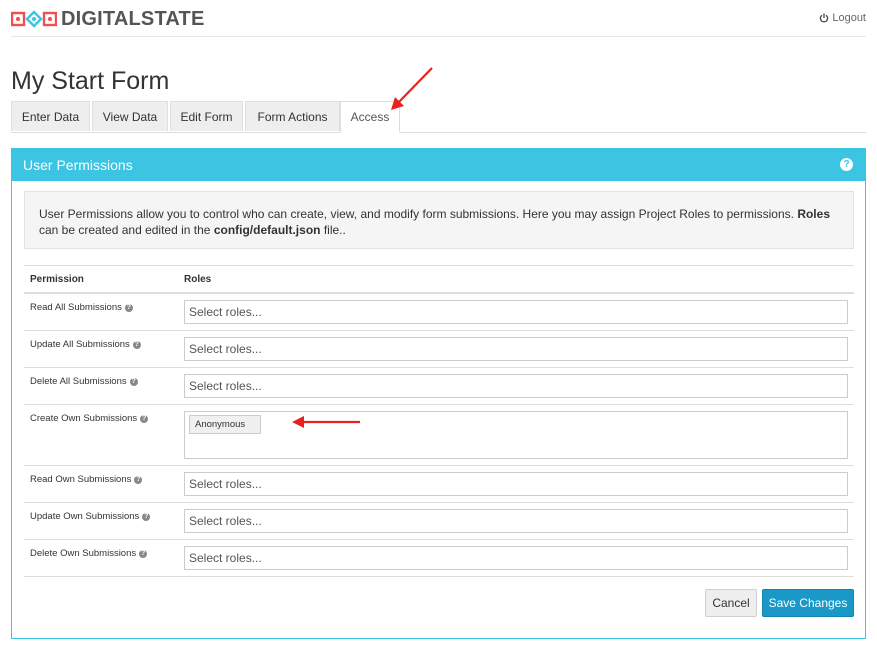 The height and width of the screenshot is (660, 877). Describe the element at coordinates (326, 422) in the screenshot. I see `arrow-to-anonymous-role` at that location.